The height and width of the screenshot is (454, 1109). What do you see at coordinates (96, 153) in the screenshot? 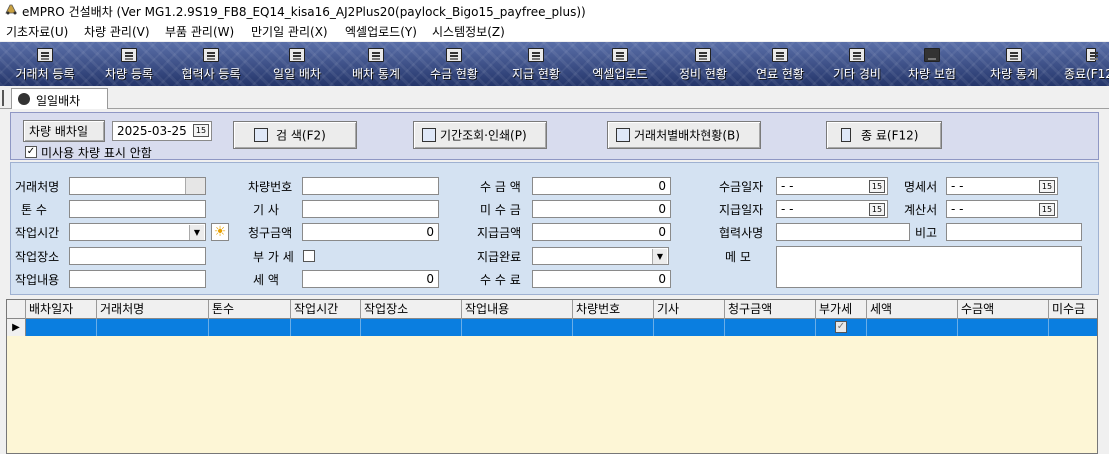
I see `hide-unused-label: 미사용 차량 표시 안함` at bounding box center [96, 153].